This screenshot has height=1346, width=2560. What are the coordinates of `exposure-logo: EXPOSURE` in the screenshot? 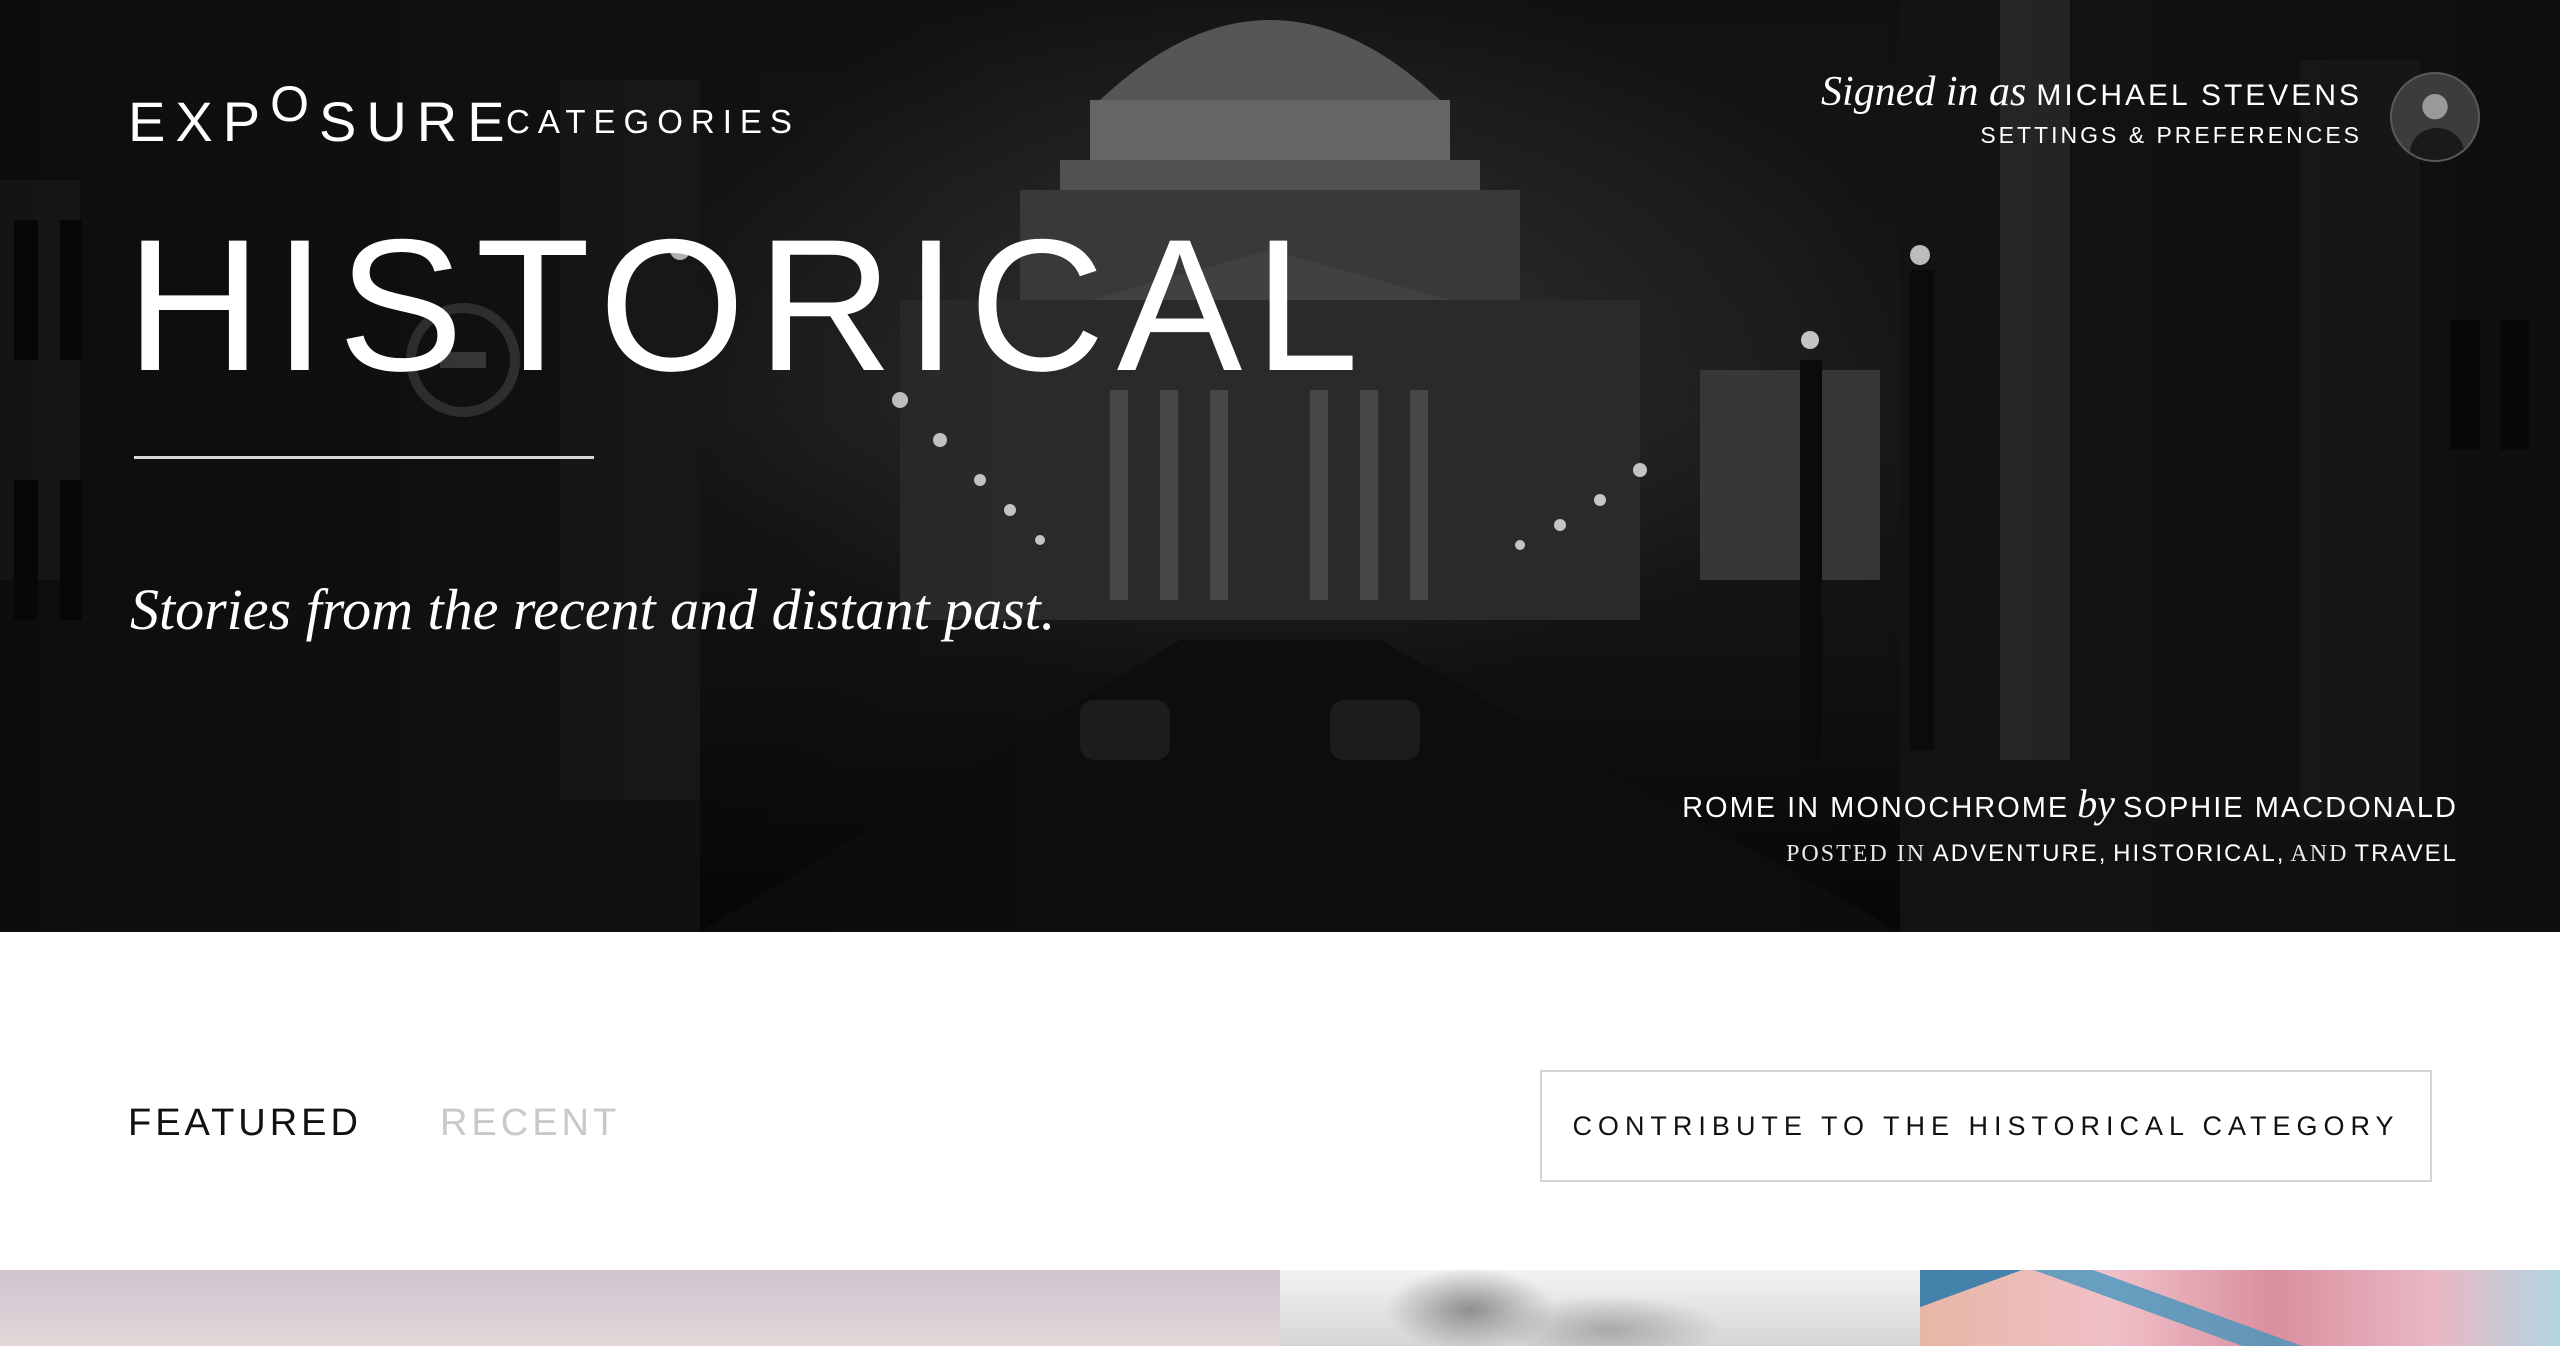 It's located at (321, 115).